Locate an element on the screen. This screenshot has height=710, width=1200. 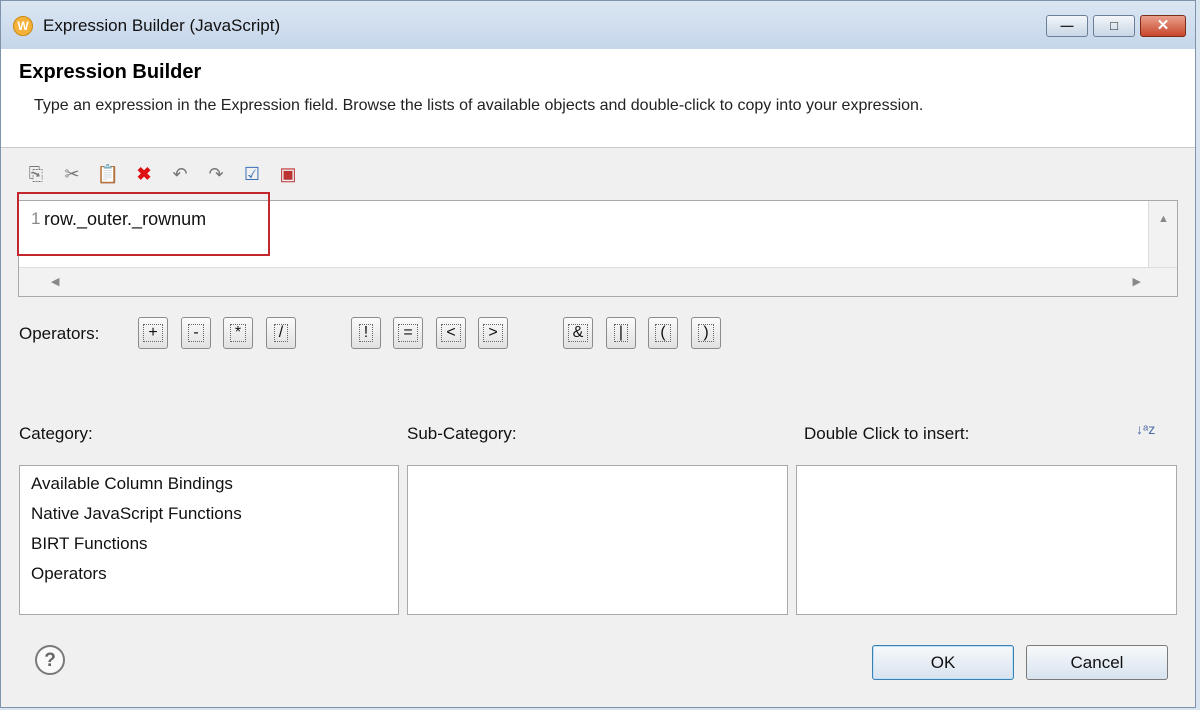
maximize-icon: □ is located at coordinates (1114, 25).